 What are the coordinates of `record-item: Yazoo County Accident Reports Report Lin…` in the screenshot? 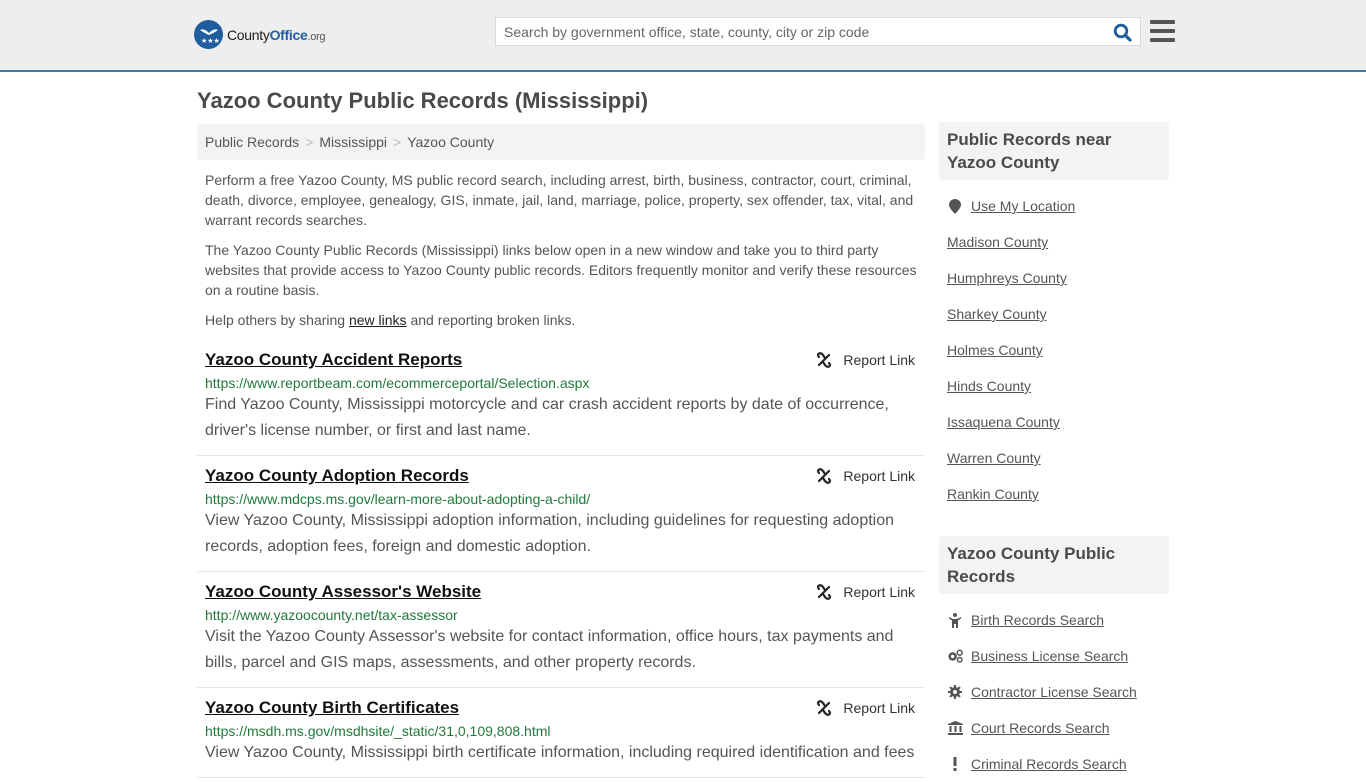 It's located at (561, 398).